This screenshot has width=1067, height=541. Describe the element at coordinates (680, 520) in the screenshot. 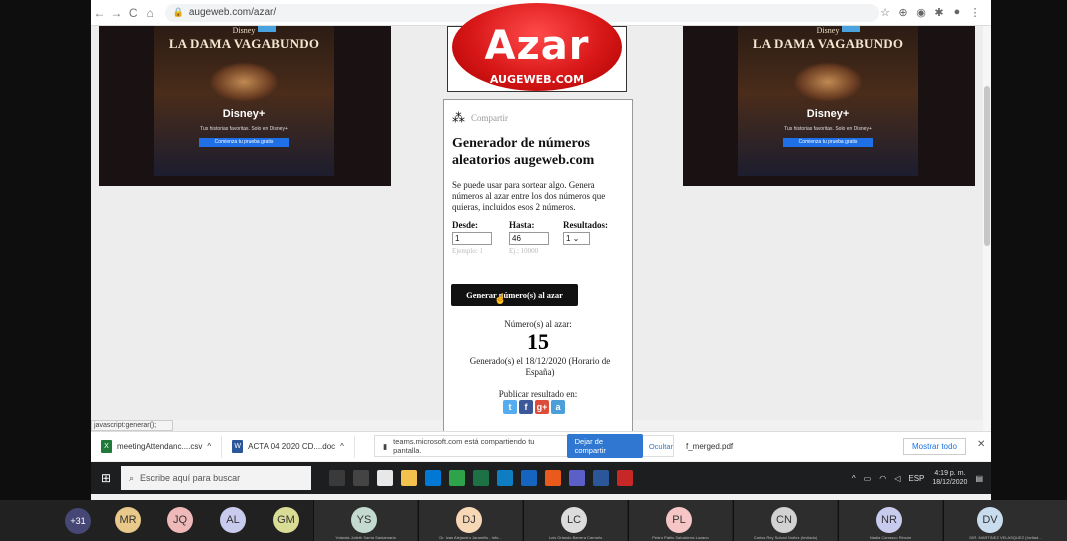

I see `participant-tile: PL Pedro Pablo Salvatierra Lozano` at that location.